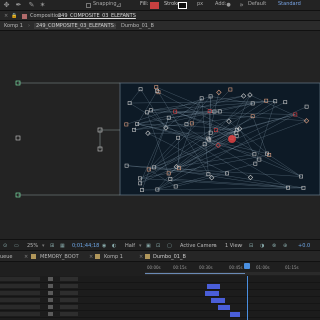 This screenshot has height=320, width=320. What do you see at coordinates (85, 246) in the screenshot?
I see `current-time: 0;01;44;18` at bounding box center [85, 246].